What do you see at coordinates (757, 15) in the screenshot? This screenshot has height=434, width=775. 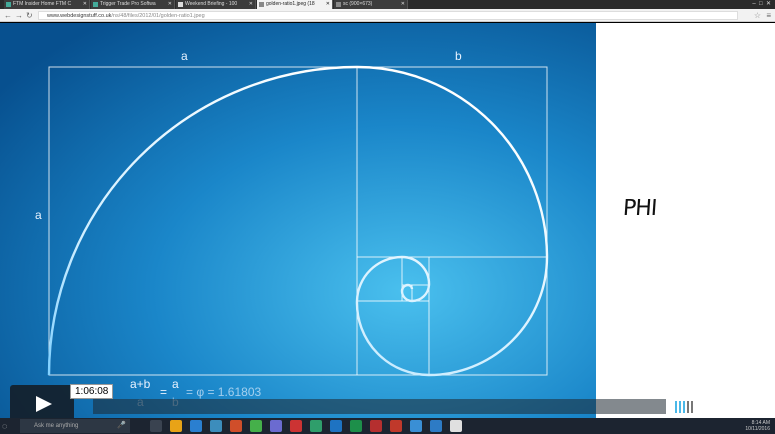 I see `bookmark-star-icon: ☆` at bounding box center [757, 15].